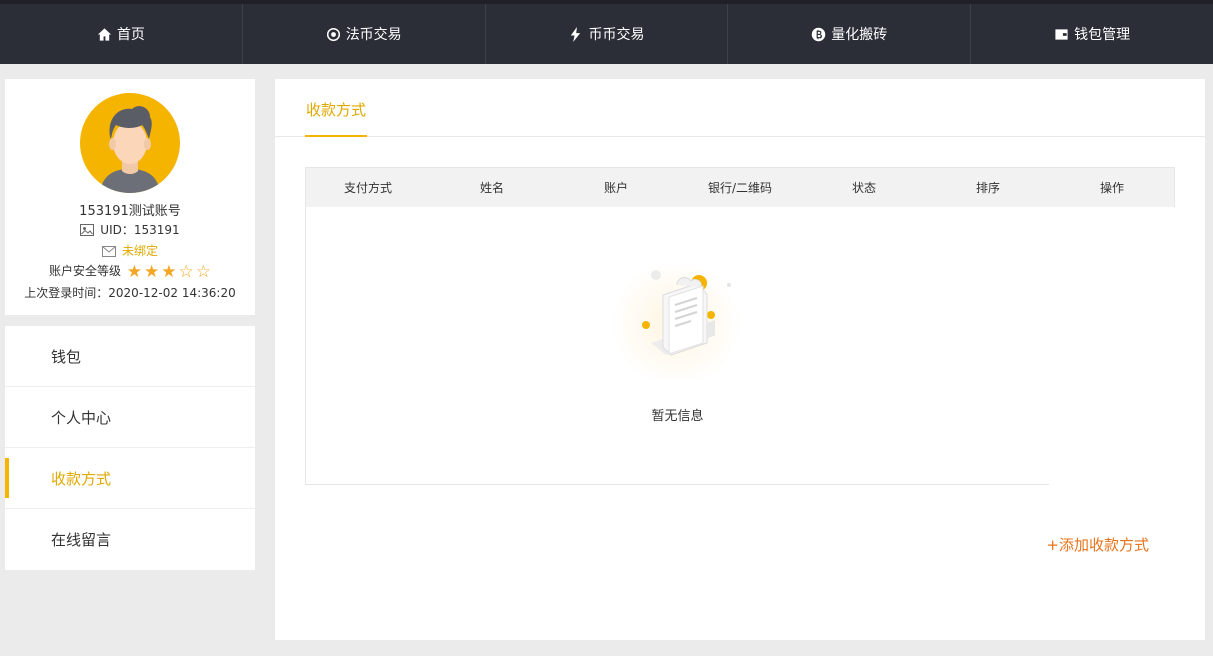  I want to click on security-stars: ★ ★ ★ ☆ ☆, so click(168, 272).